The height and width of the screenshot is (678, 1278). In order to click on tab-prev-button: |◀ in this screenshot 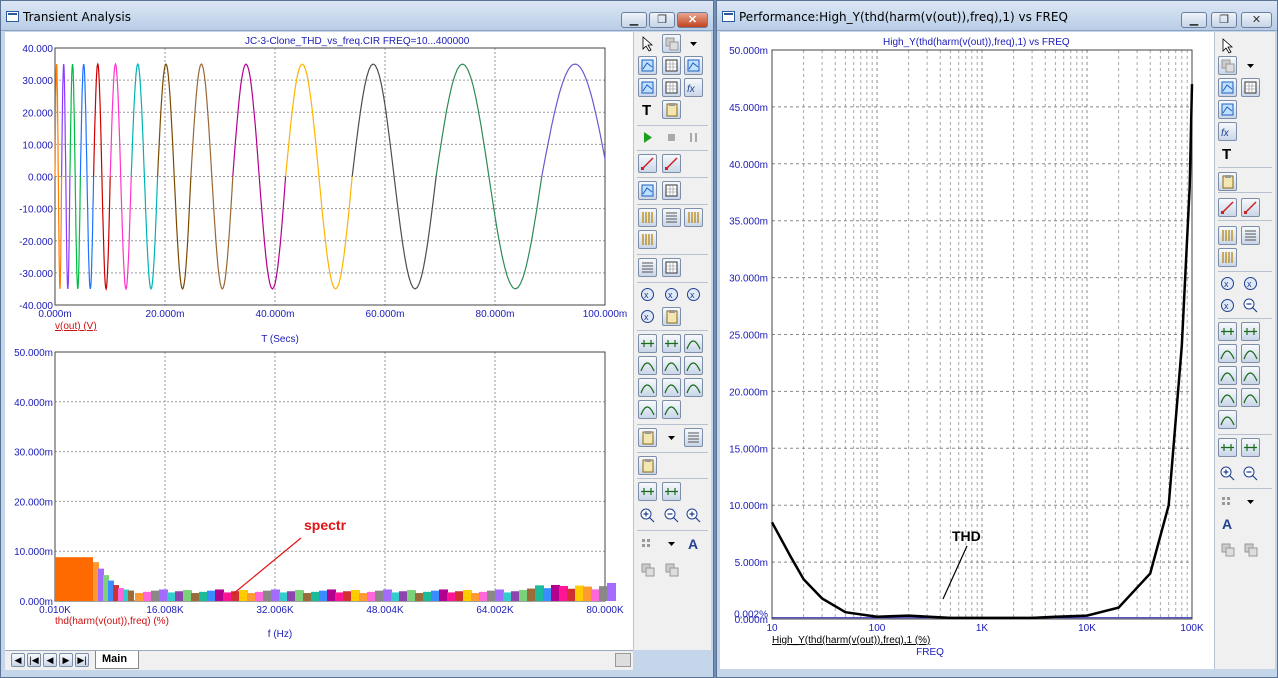, I will do `click(34, 660)`.